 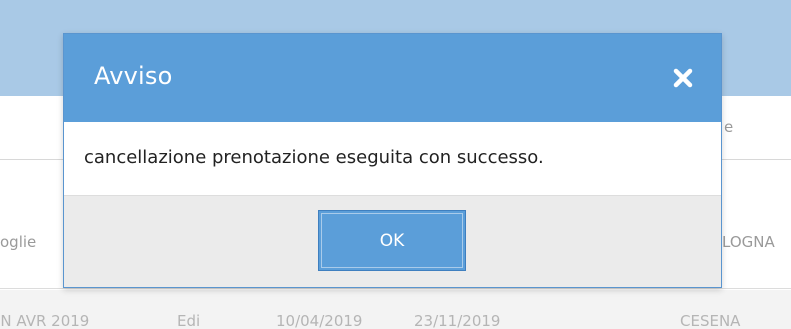 I want to click on row-cell-end-date: 23/11/2019, so click(x=457, y=320).